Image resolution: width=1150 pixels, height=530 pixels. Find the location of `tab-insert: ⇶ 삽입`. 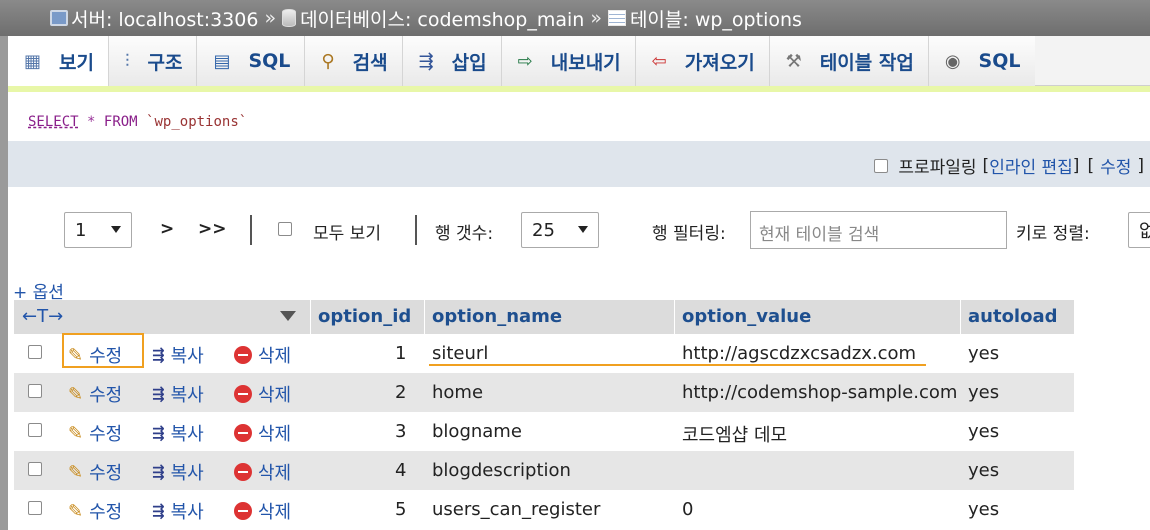

tab-insert: ⇶ 삽입 is located at coordinates (452, 61).